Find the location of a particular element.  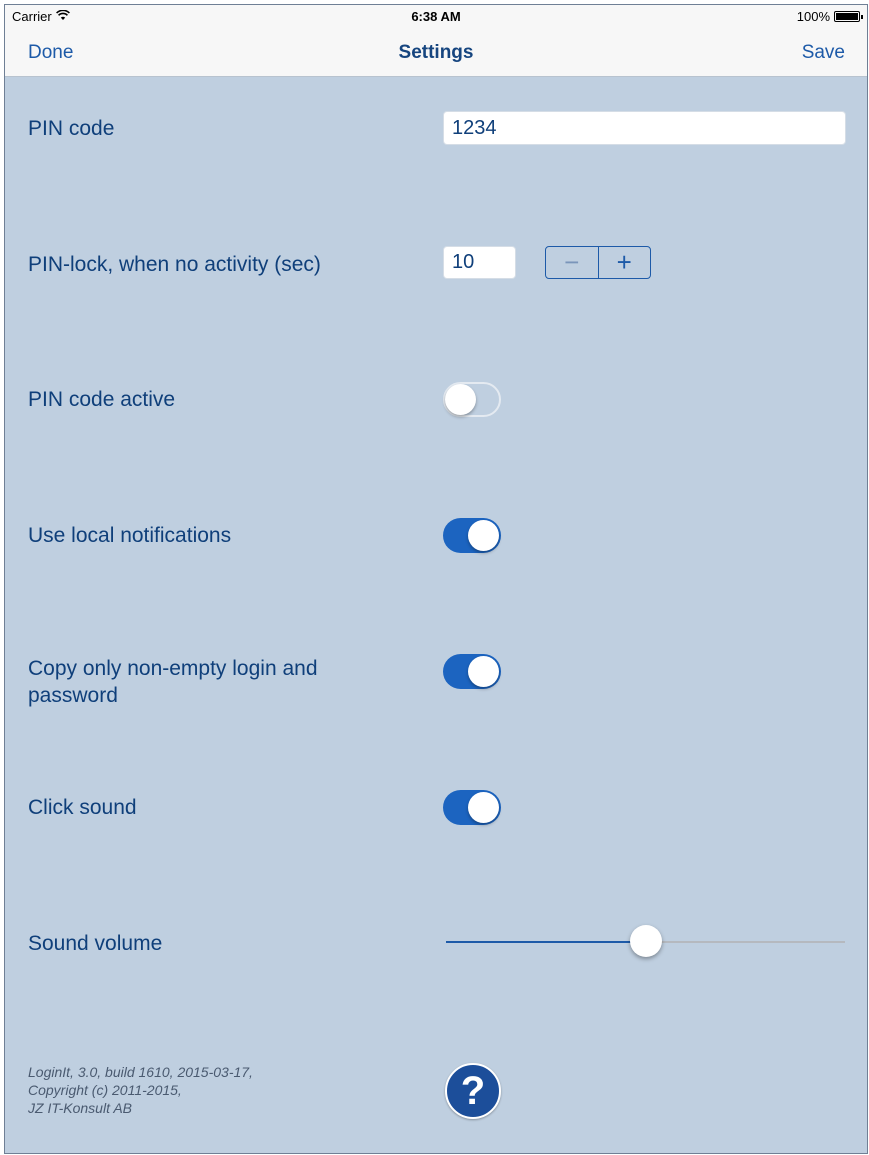

pin-lock-label: PIN-lock, when no activity (sec) is located at coordinates (174, 264).